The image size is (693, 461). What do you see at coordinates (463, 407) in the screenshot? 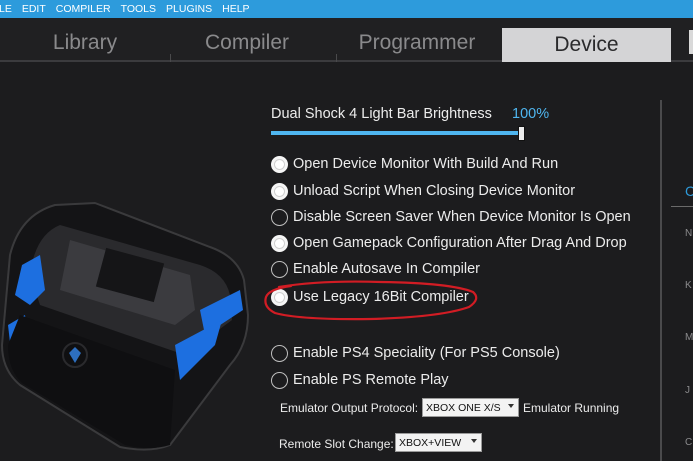
I see `emulator-protocol-value: XBOX ONE X/S` at bounding box center [463, 407].